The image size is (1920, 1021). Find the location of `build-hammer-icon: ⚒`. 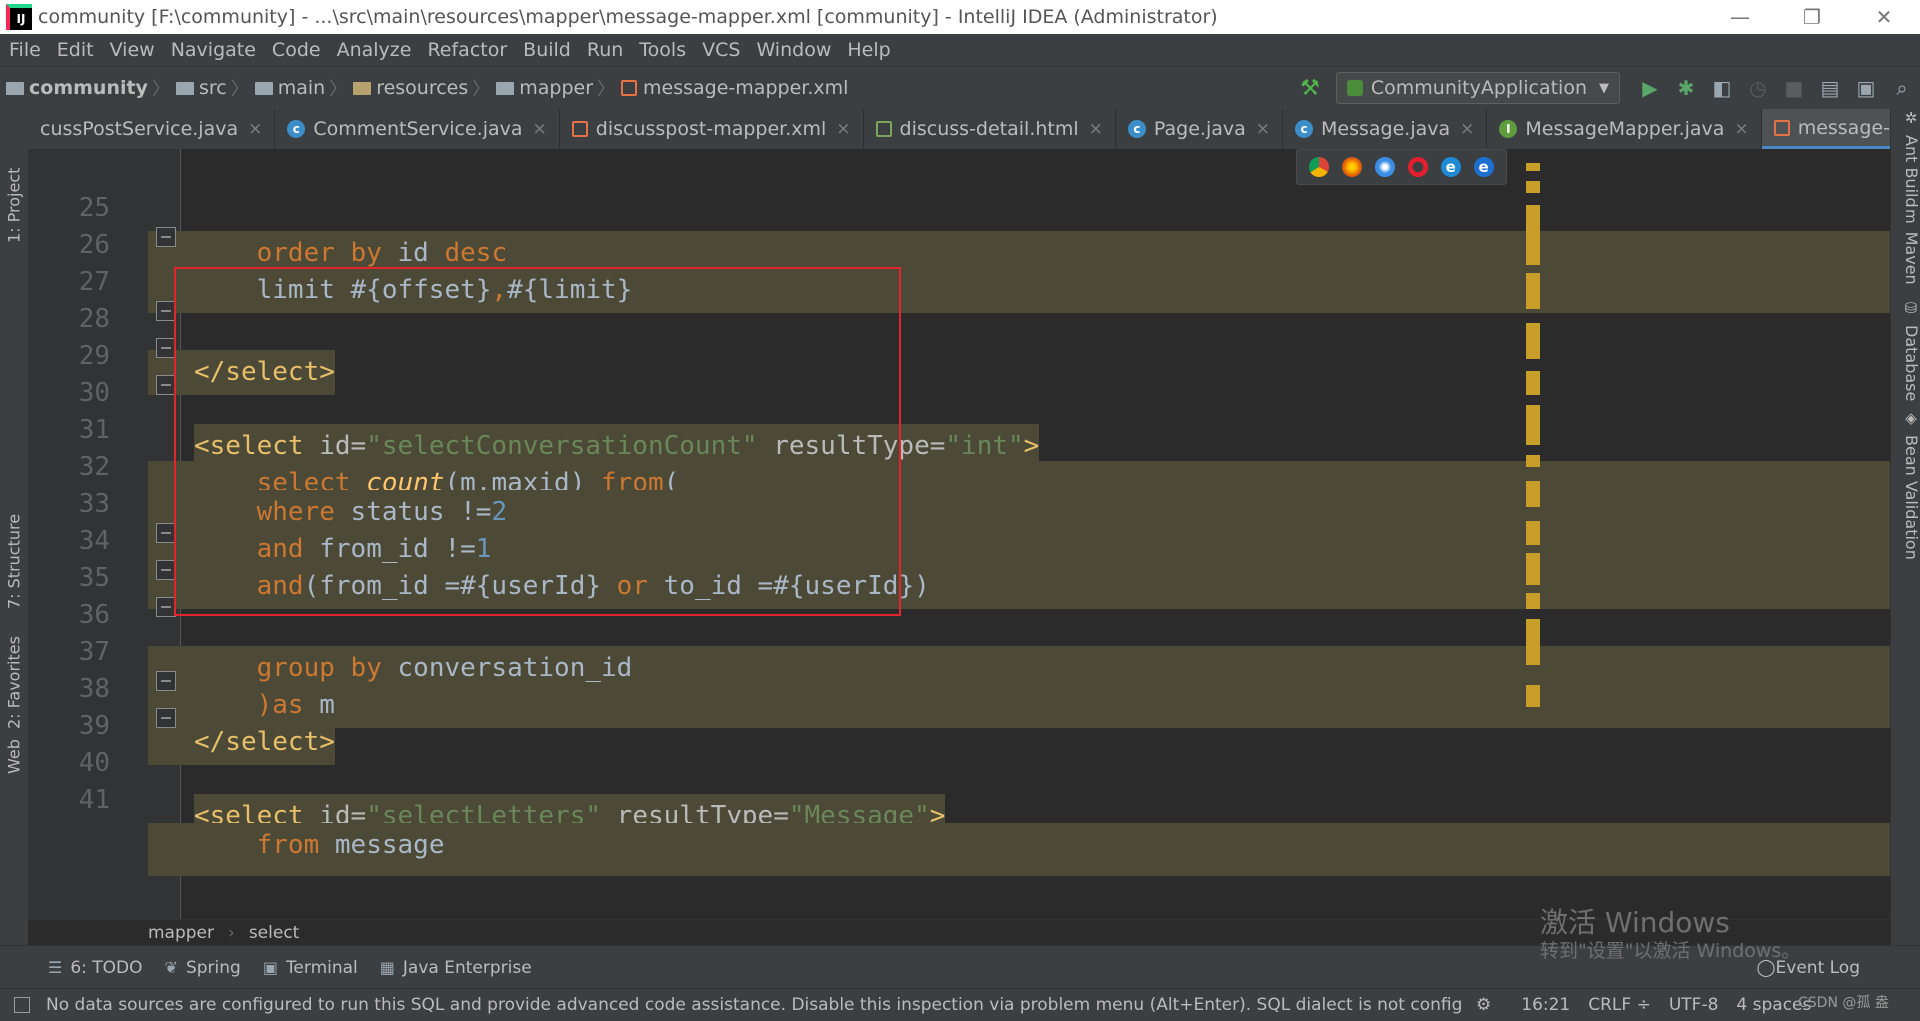

build-hammer-icon: ⚒ is located at coordinates (1310, 88).